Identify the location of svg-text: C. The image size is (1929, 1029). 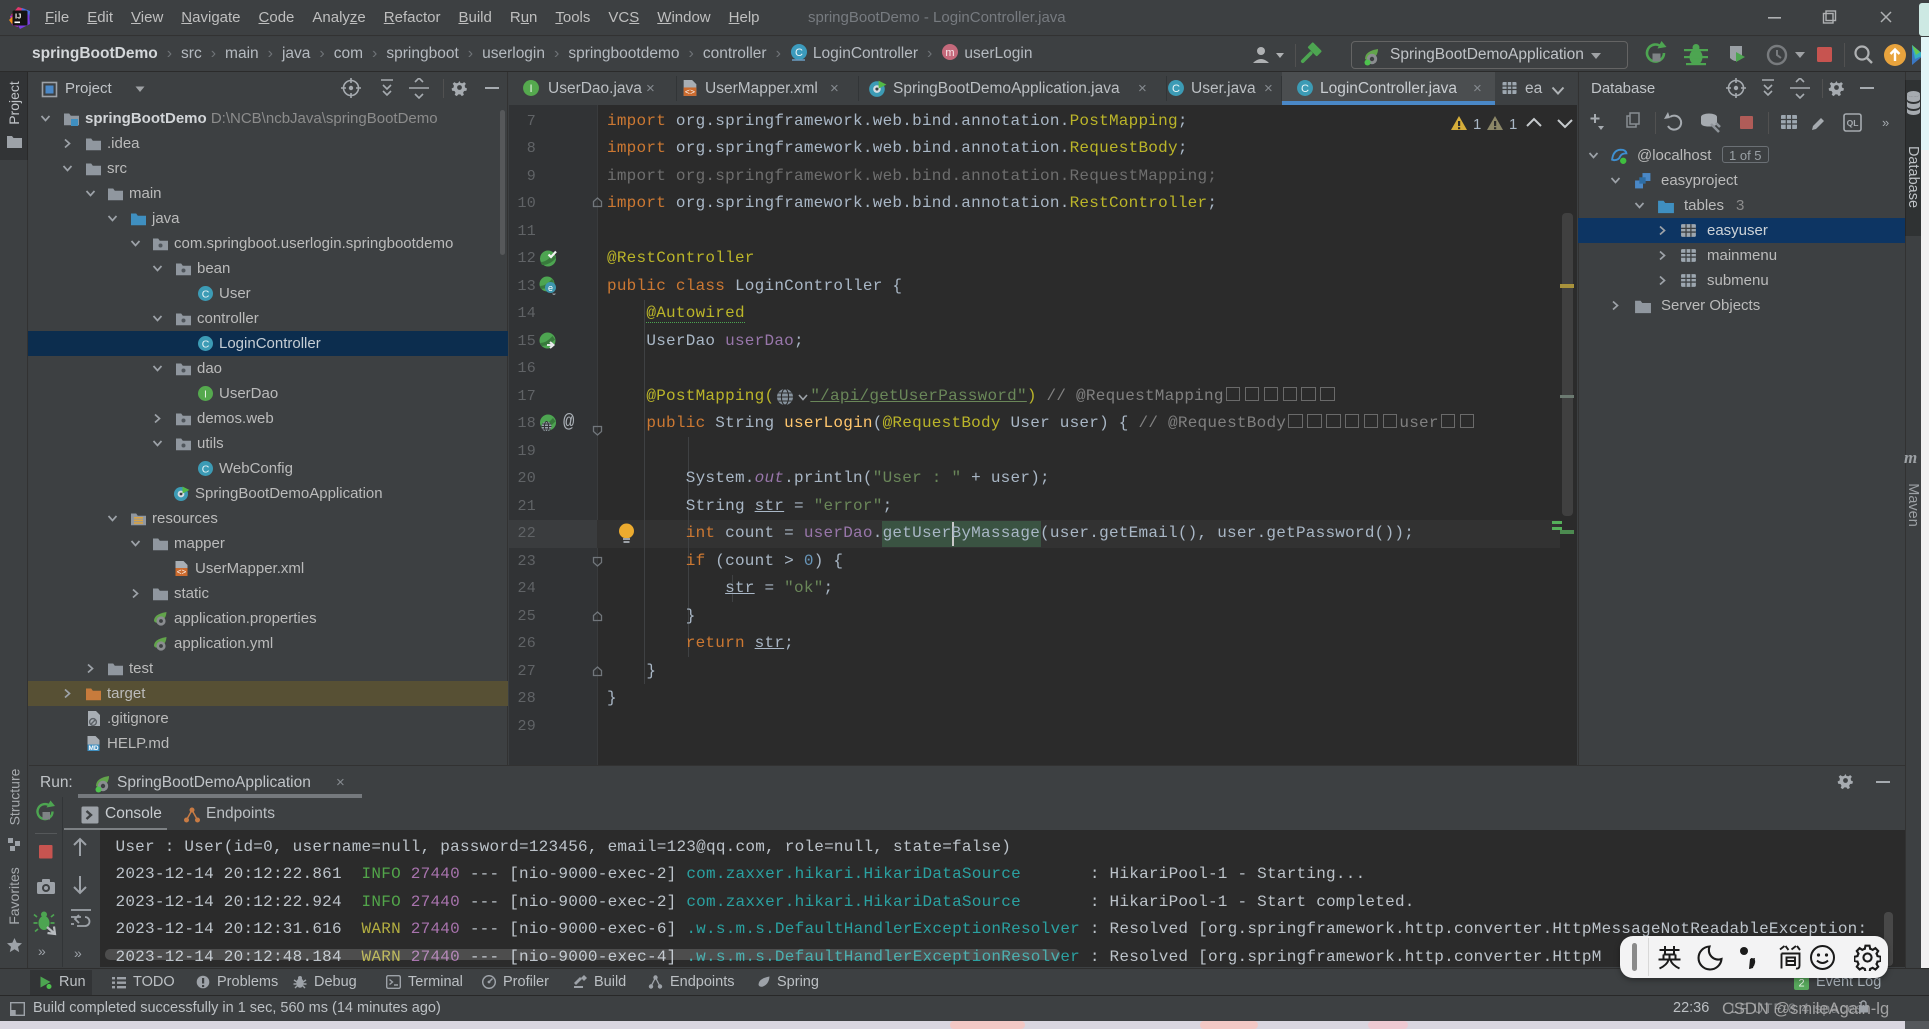
(799, 53).